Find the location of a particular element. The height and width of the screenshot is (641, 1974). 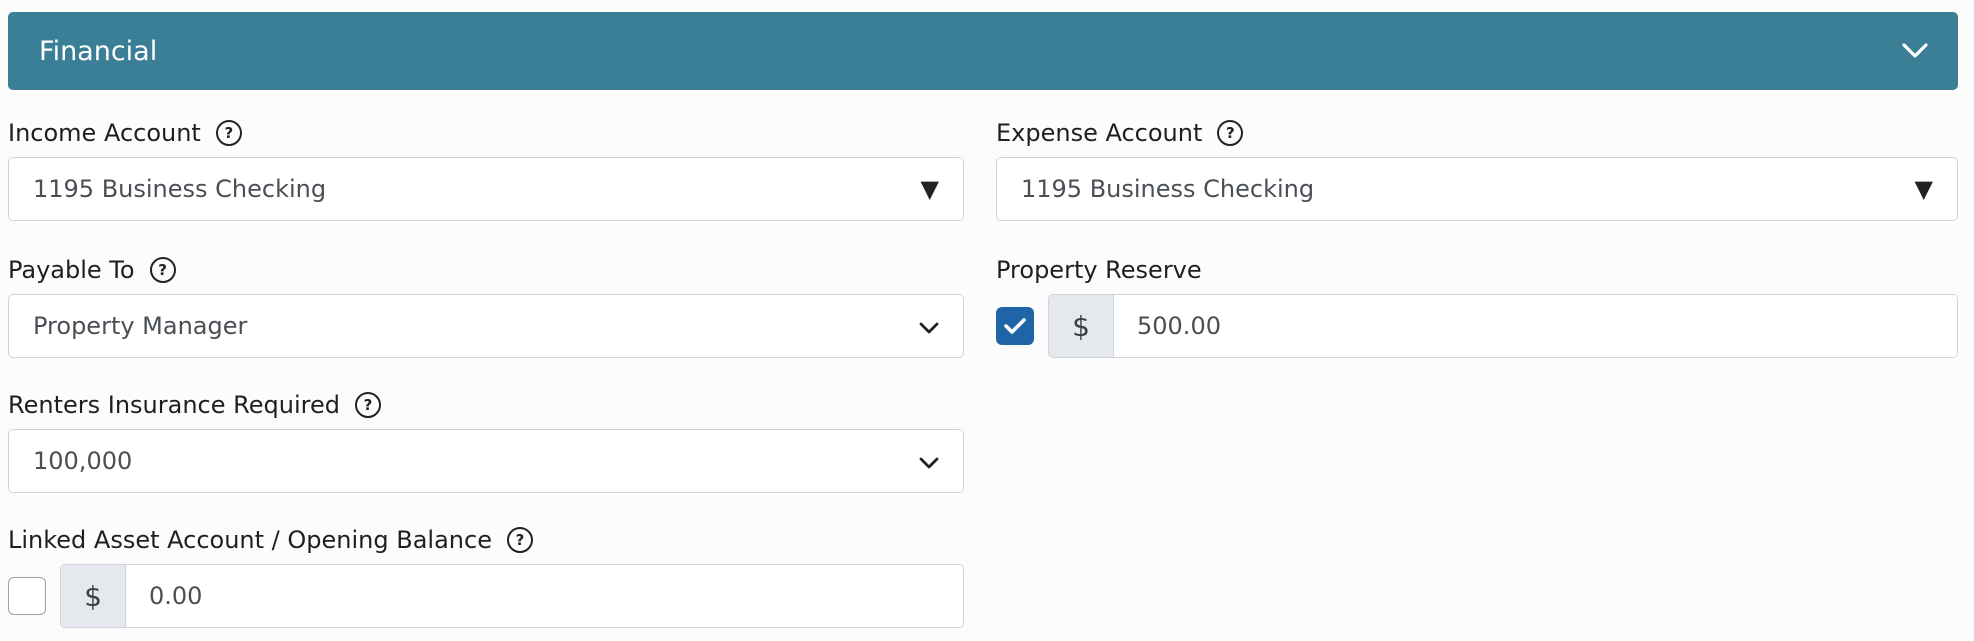

property-reserve-input: 500.00 is located at coordinates (1535, 326).